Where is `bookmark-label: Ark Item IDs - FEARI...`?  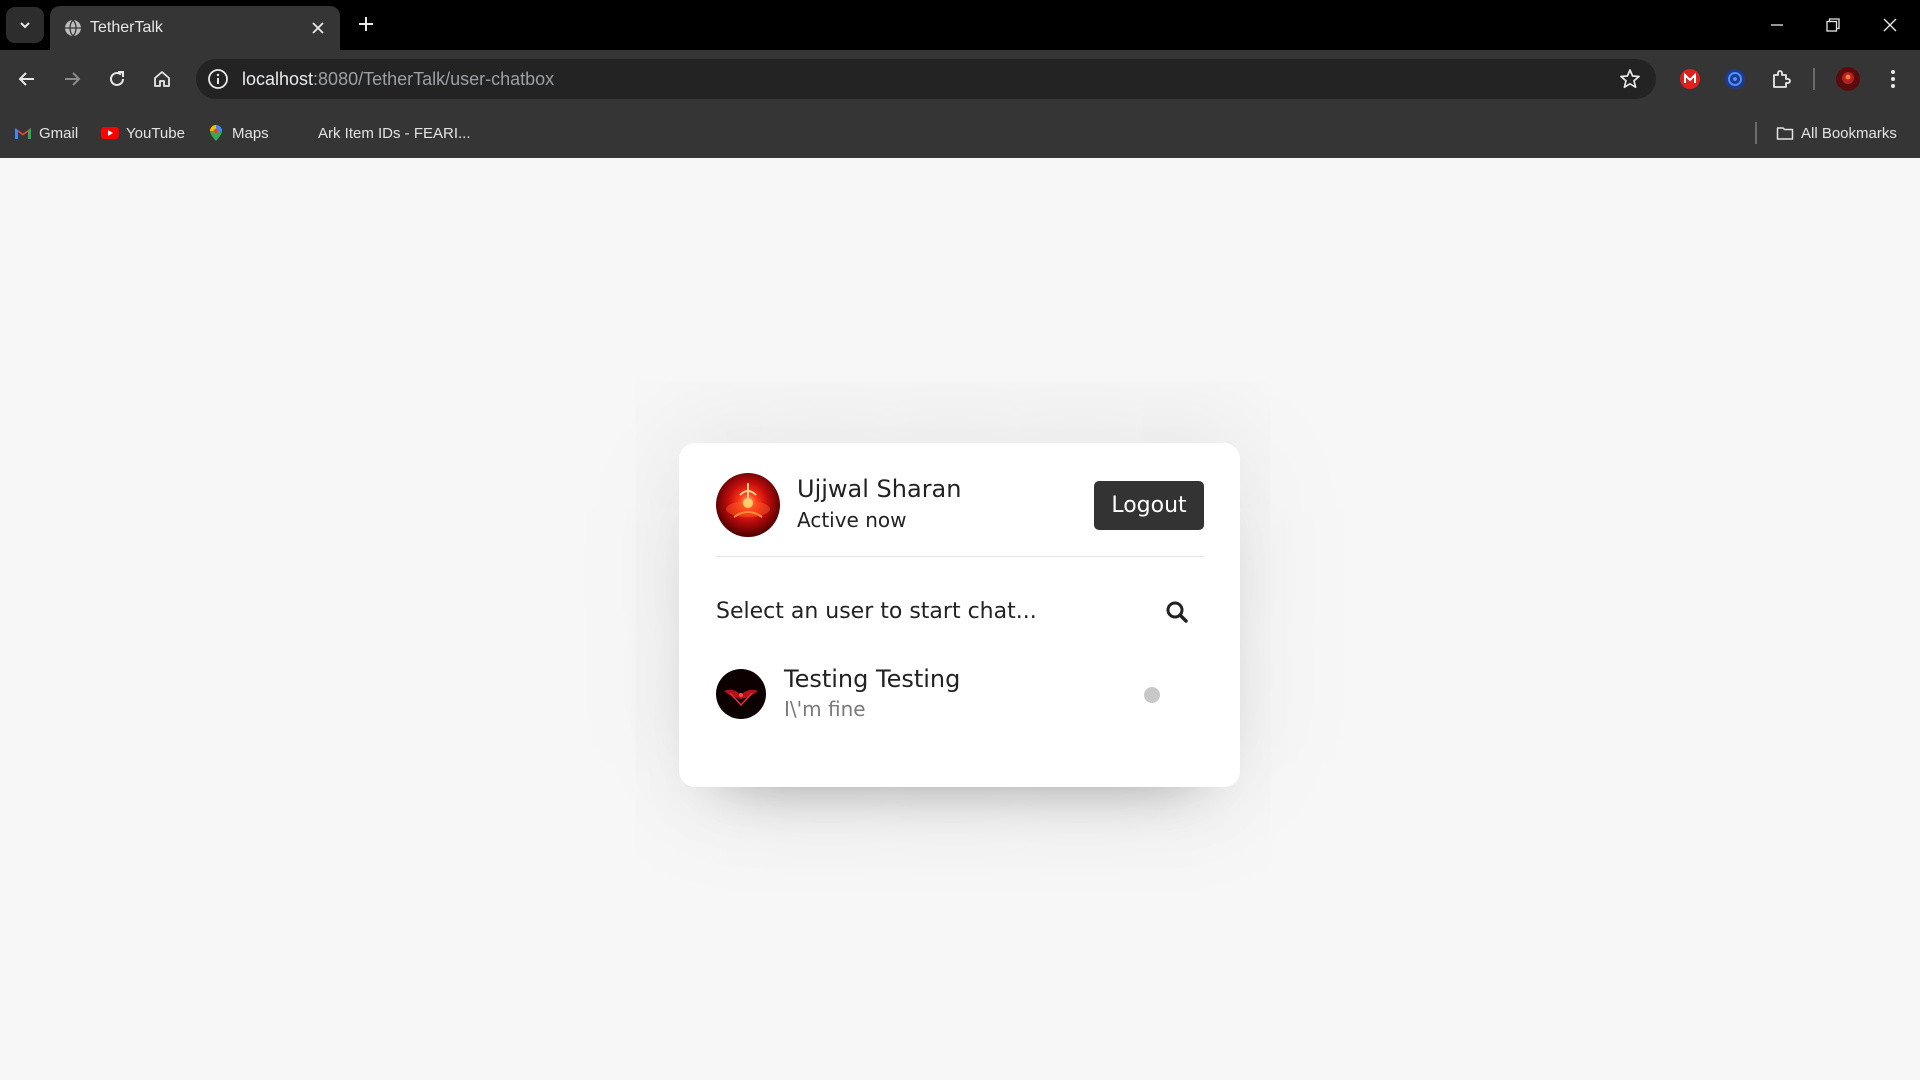 bookmark-label: Ark Item IDs - FEARI... is located at coordinates (394, 133).